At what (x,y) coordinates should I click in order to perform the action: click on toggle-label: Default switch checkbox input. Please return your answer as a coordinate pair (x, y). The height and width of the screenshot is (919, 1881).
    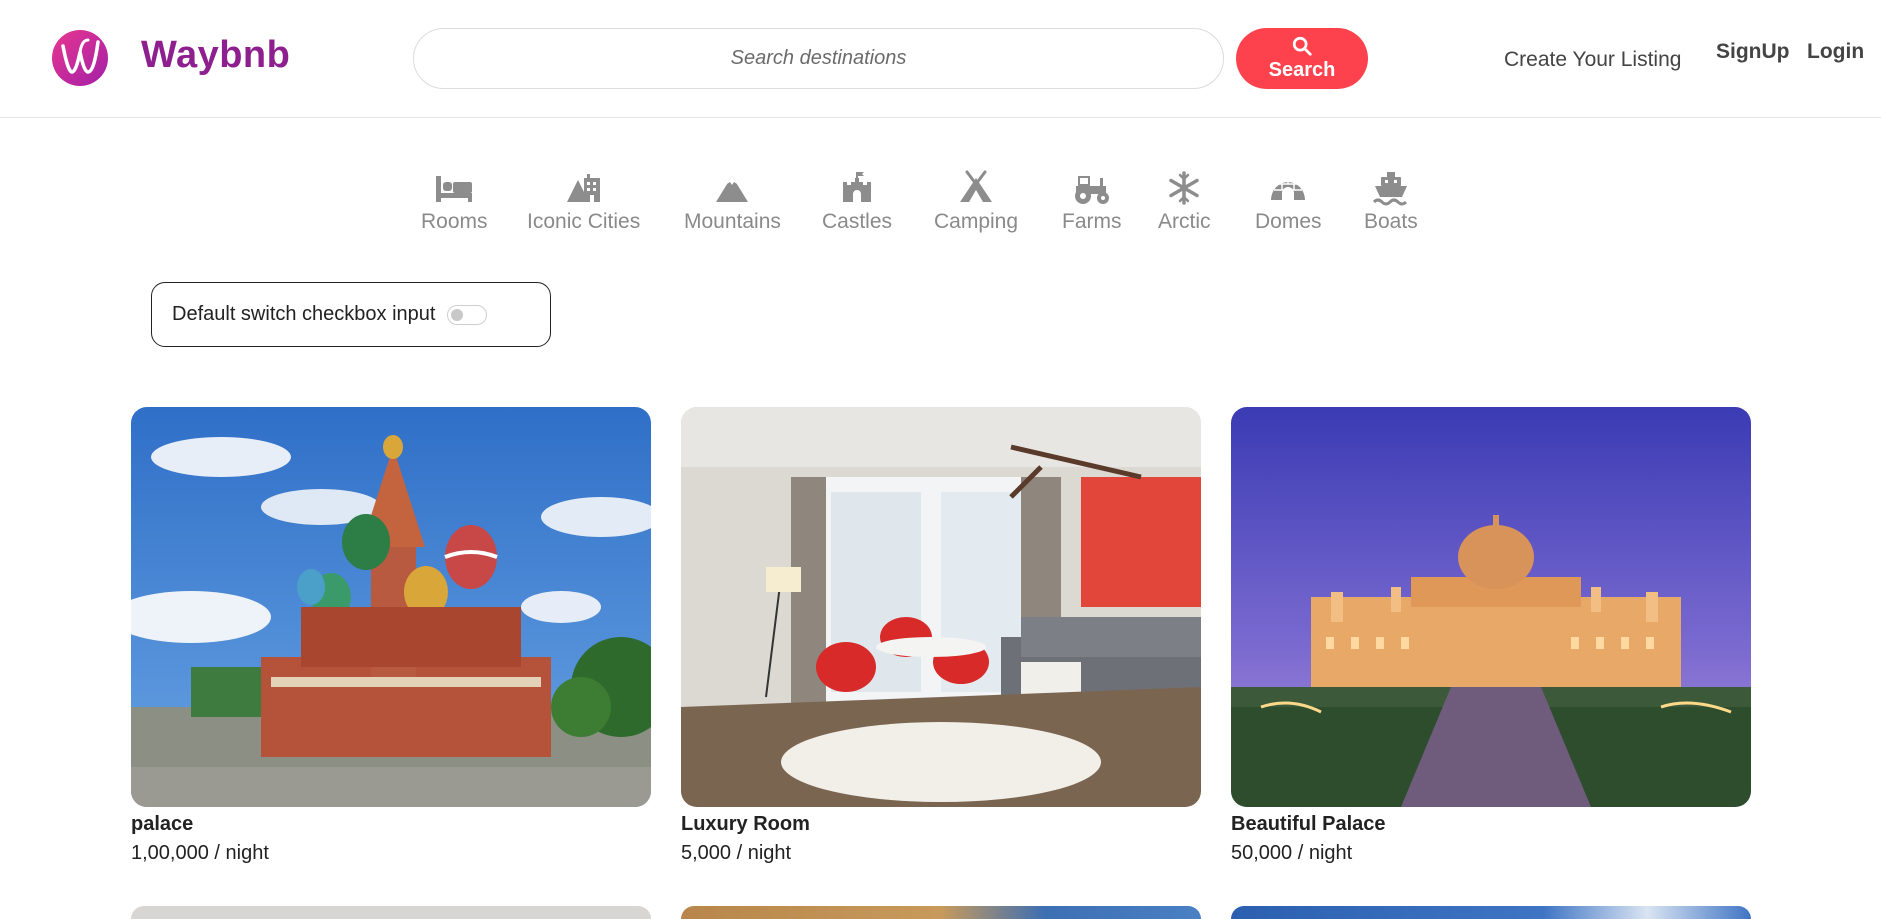
    Looking at the image, I should click on (304, 314).